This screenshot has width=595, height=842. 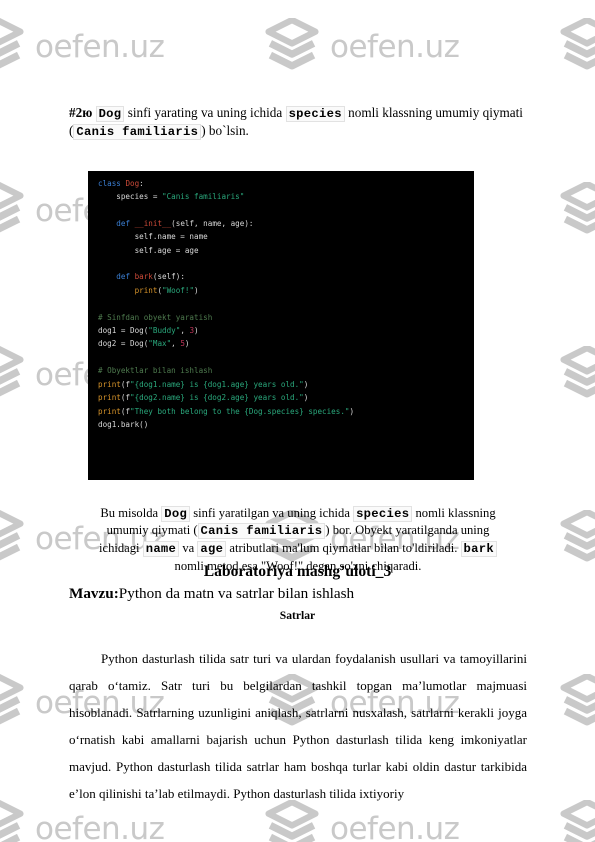 What do you see at coordinates (261, 531) in the screenshot?
I see `exp-code-canis-familiaris: Canis familiaris` at bounding box center [261, 531].